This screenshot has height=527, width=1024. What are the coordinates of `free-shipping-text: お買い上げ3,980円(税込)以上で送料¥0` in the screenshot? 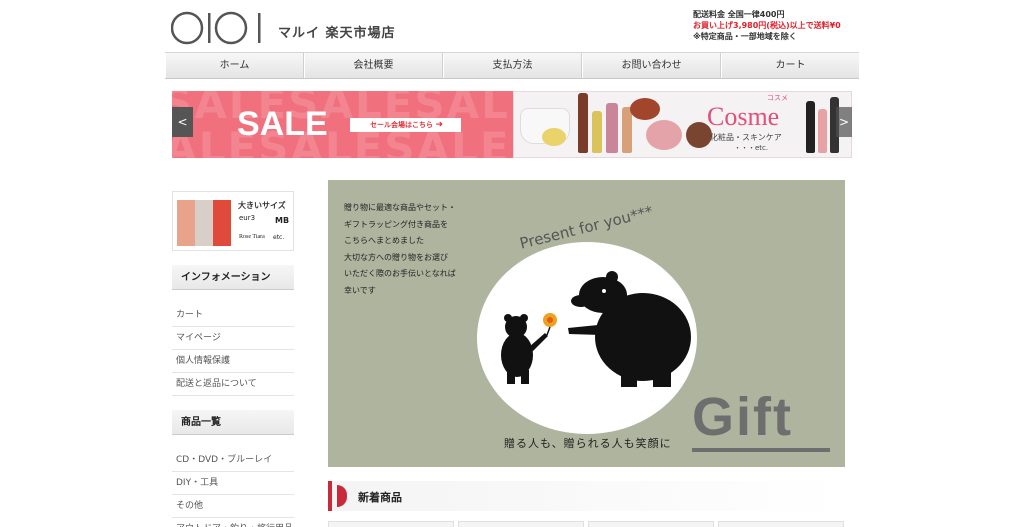 It's located at (767, 25).